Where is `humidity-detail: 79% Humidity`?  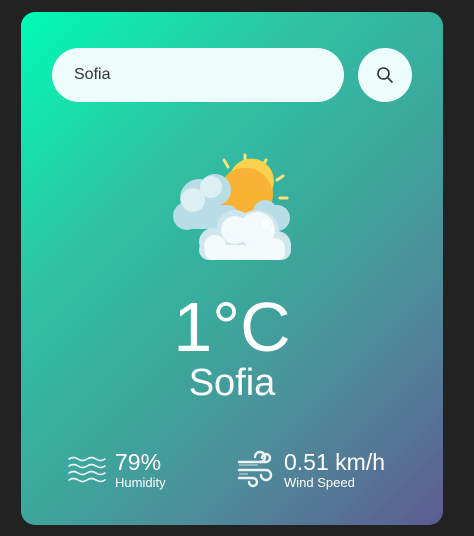 humidity-detail: 79% Humidity is located at coordinates (116, 470).